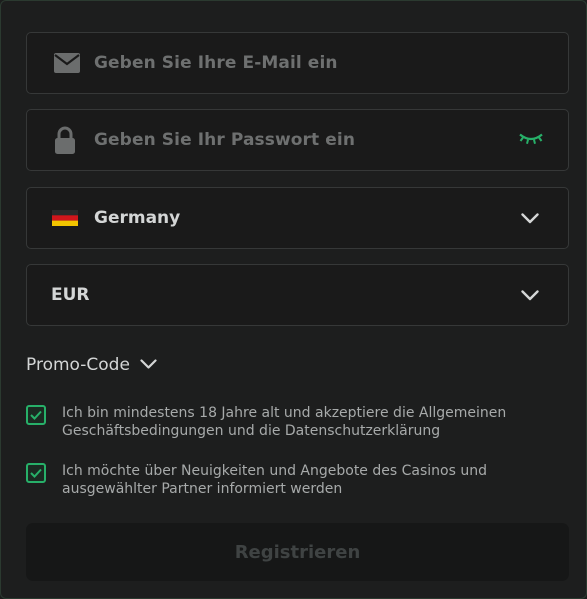 Image resolution: width=587 pixels, height=599 pixels. Describe the element at coordinates (70, 295) in the screenshot. I see `currency-value: EUR` at that location.